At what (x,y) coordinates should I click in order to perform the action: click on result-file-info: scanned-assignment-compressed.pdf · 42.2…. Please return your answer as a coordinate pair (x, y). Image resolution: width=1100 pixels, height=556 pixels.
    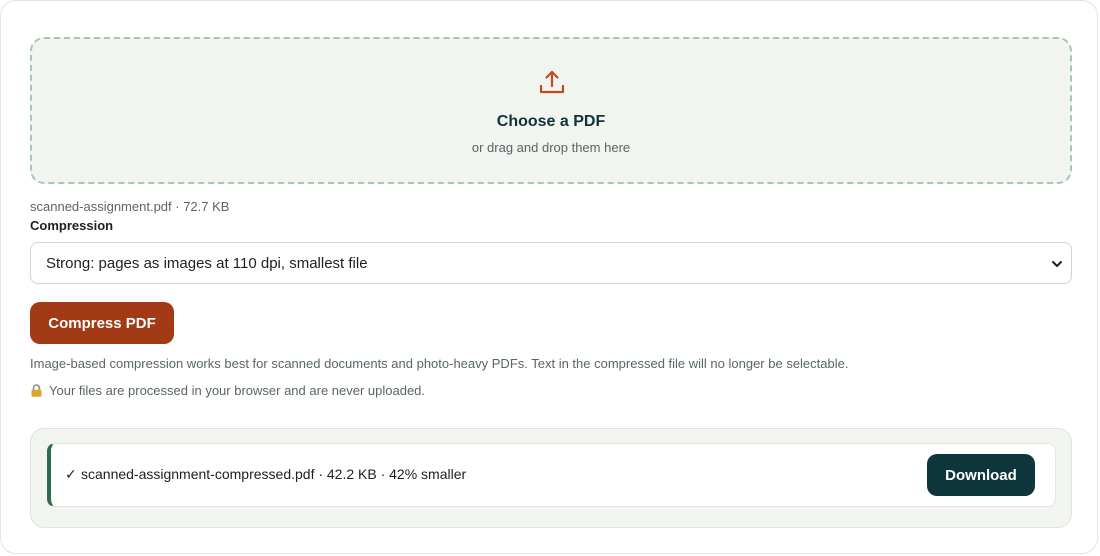
    Looking at the image, I should click on (274, 474).